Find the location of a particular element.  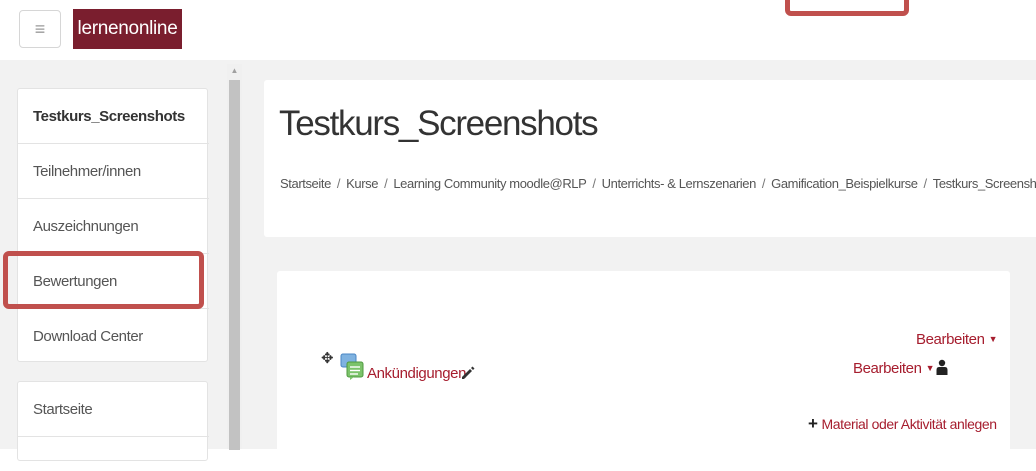

plus-icon: + is located at coordinates (813, 423).